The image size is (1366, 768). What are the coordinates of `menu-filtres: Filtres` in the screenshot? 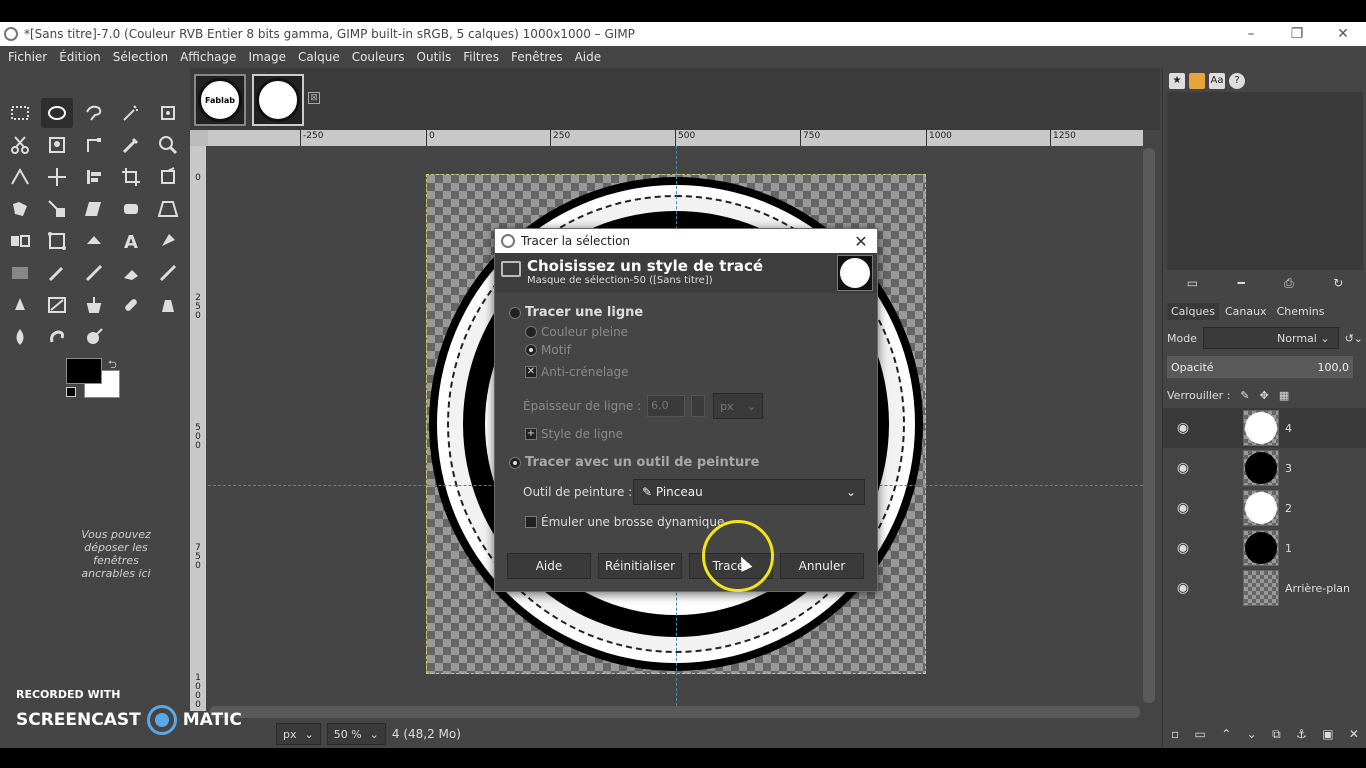 It's located at (481, 57).